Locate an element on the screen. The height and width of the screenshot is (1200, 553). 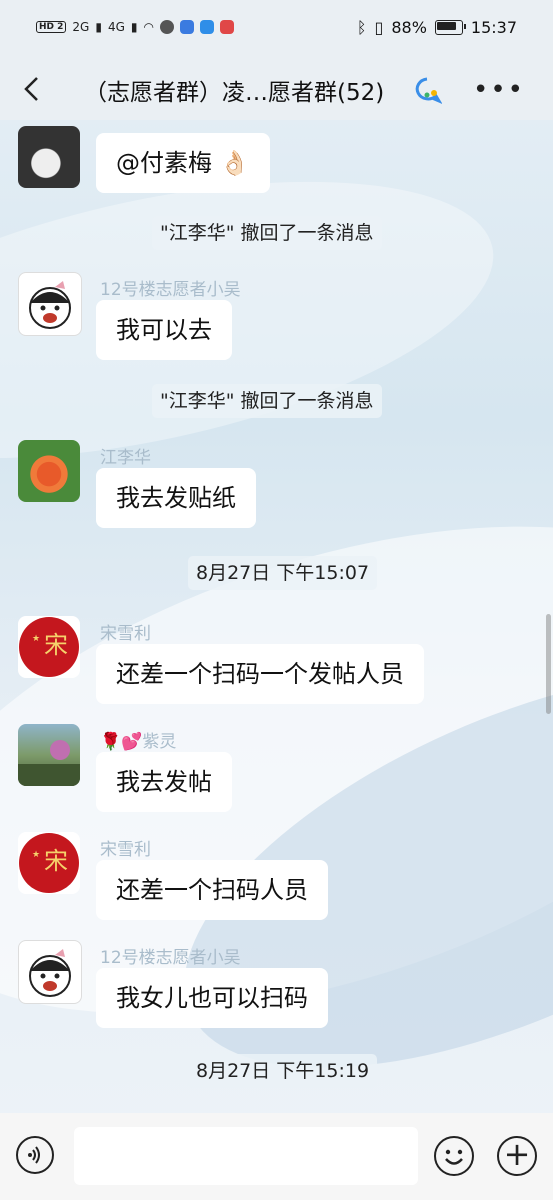
more-dots-icon: ••• is located at coordinates (499, 90).